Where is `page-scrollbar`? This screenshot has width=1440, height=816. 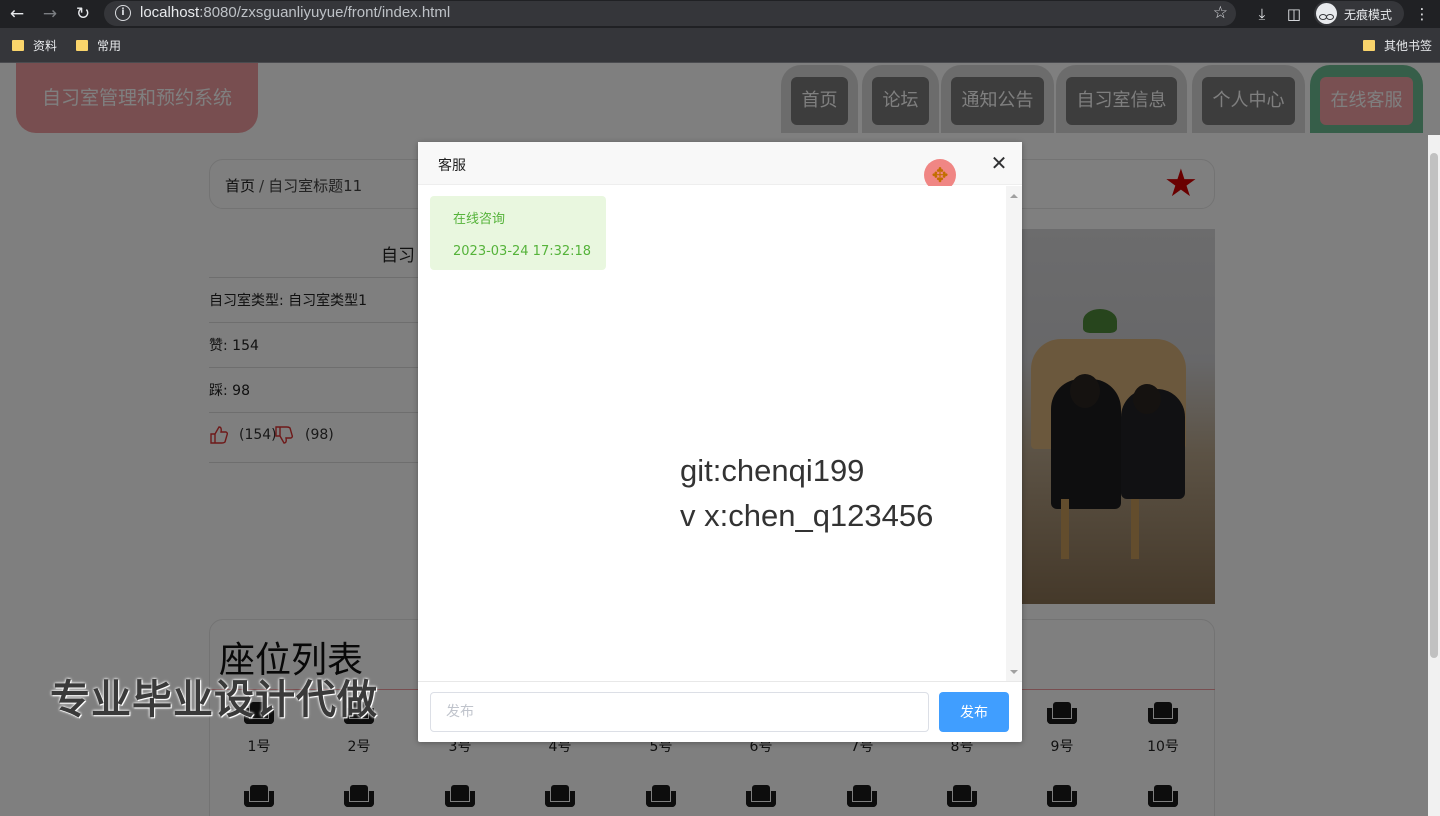
page-scrollbar is located at coordinates (1434, 475).